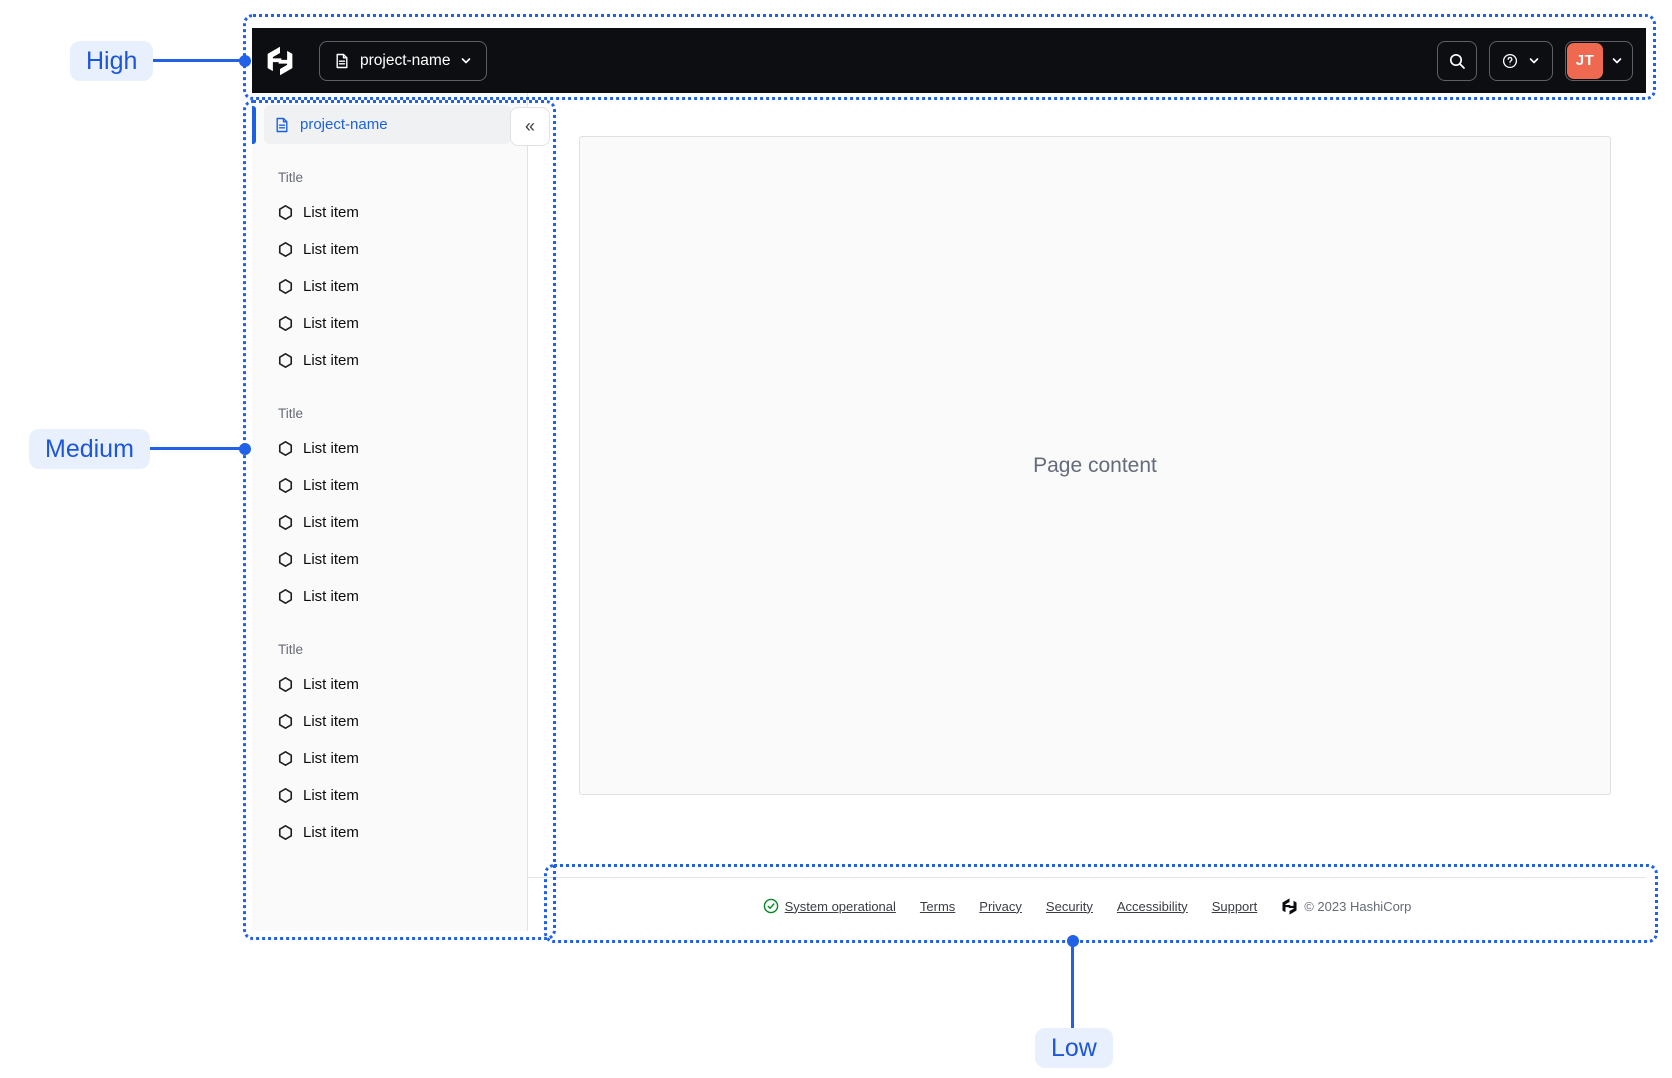 This screenshot has height=1078, width=1672. I want to click on sidebar-collapse-button: «, so click(530, 126).